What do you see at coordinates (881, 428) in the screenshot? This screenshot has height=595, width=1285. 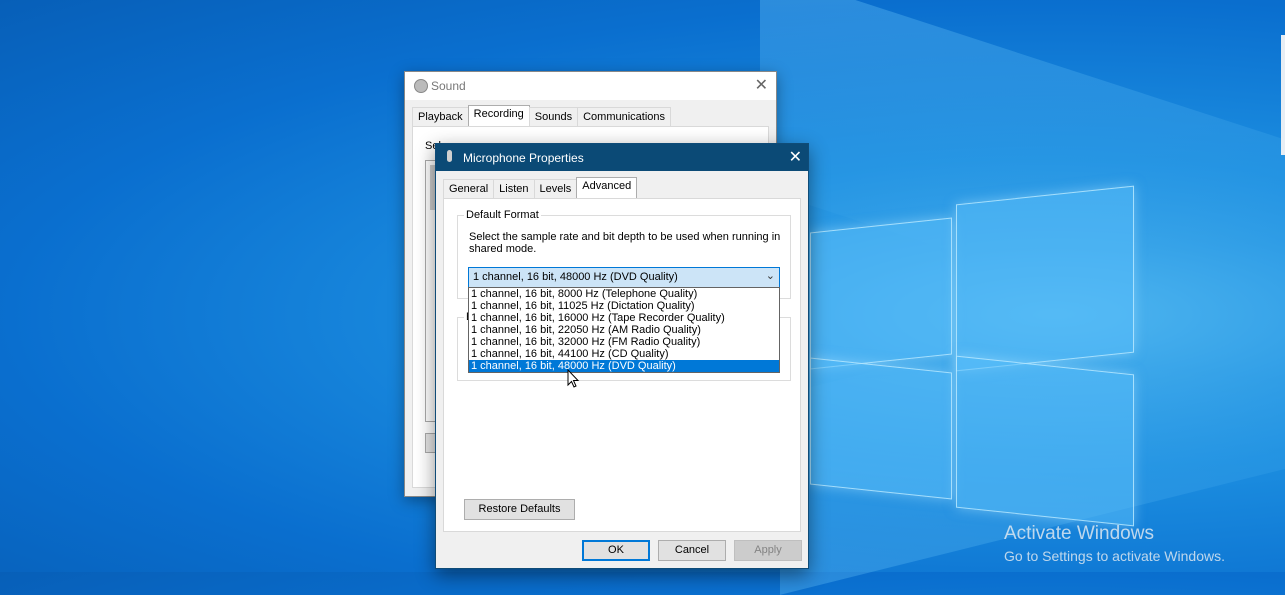 I see `logo-pane-bl` at bounding box center [881, 428].